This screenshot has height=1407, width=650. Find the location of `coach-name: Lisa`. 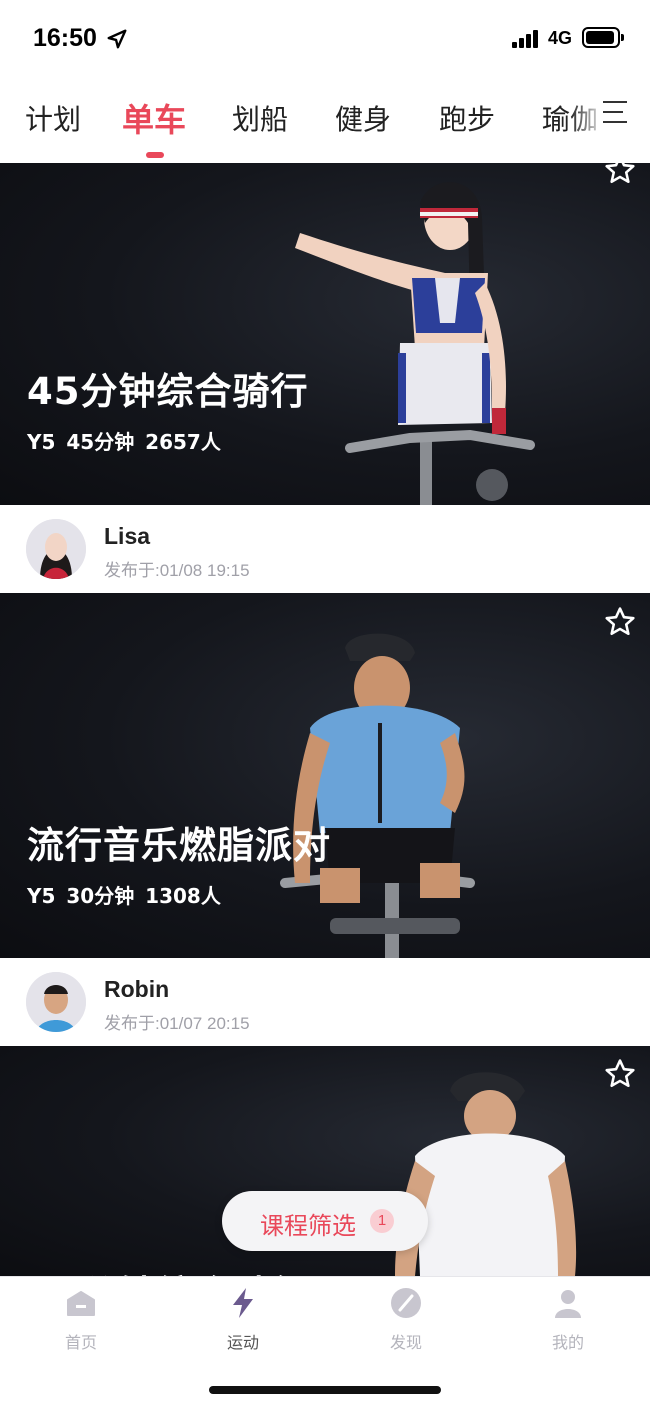

coach-name: Lisa is located at coordinates (127, 536).